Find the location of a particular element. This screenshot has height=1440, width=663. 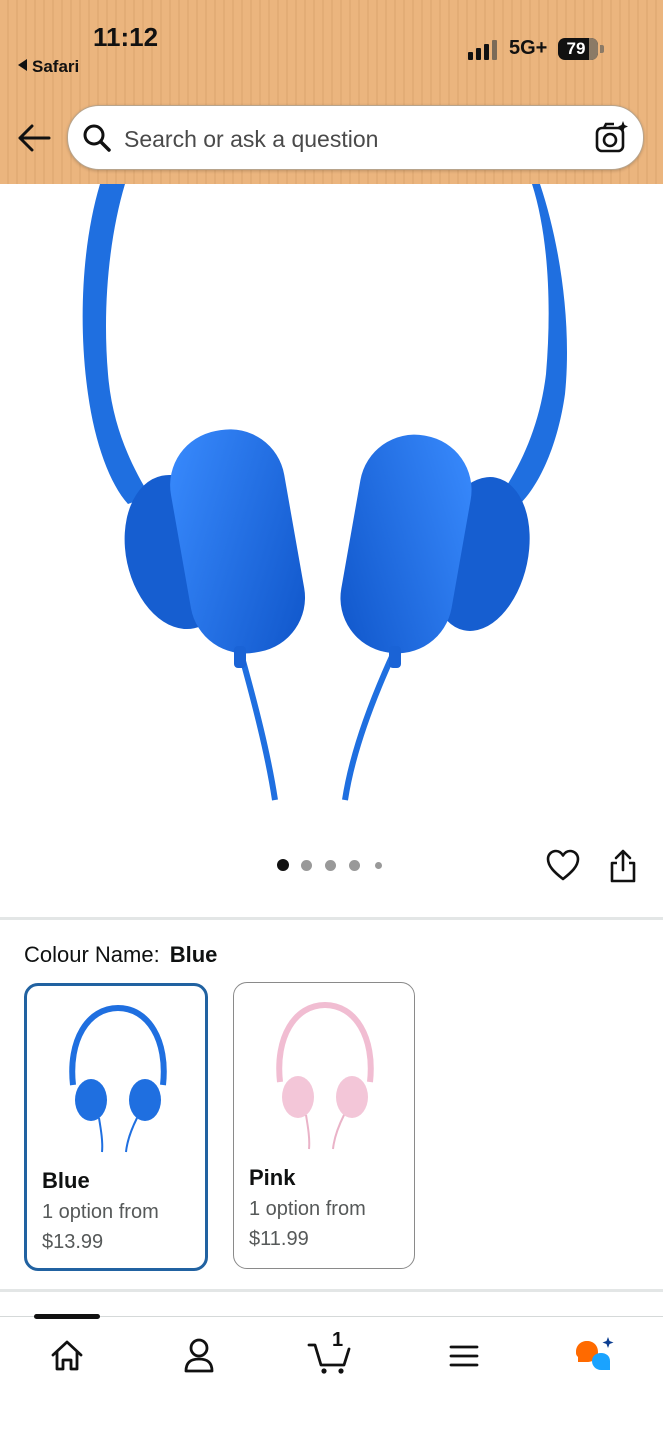

account-icon is located at coordinates (199, 1355).